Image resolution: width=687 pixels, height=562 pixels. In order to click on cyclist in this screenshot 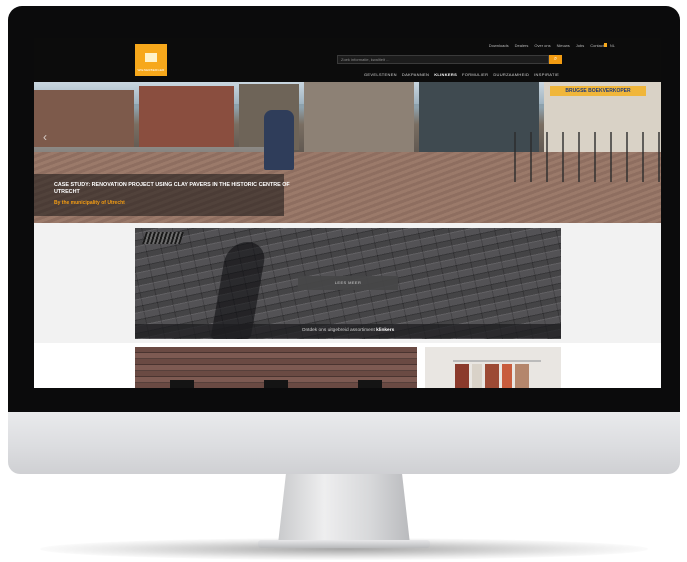, I will do `click(279, 140)`.